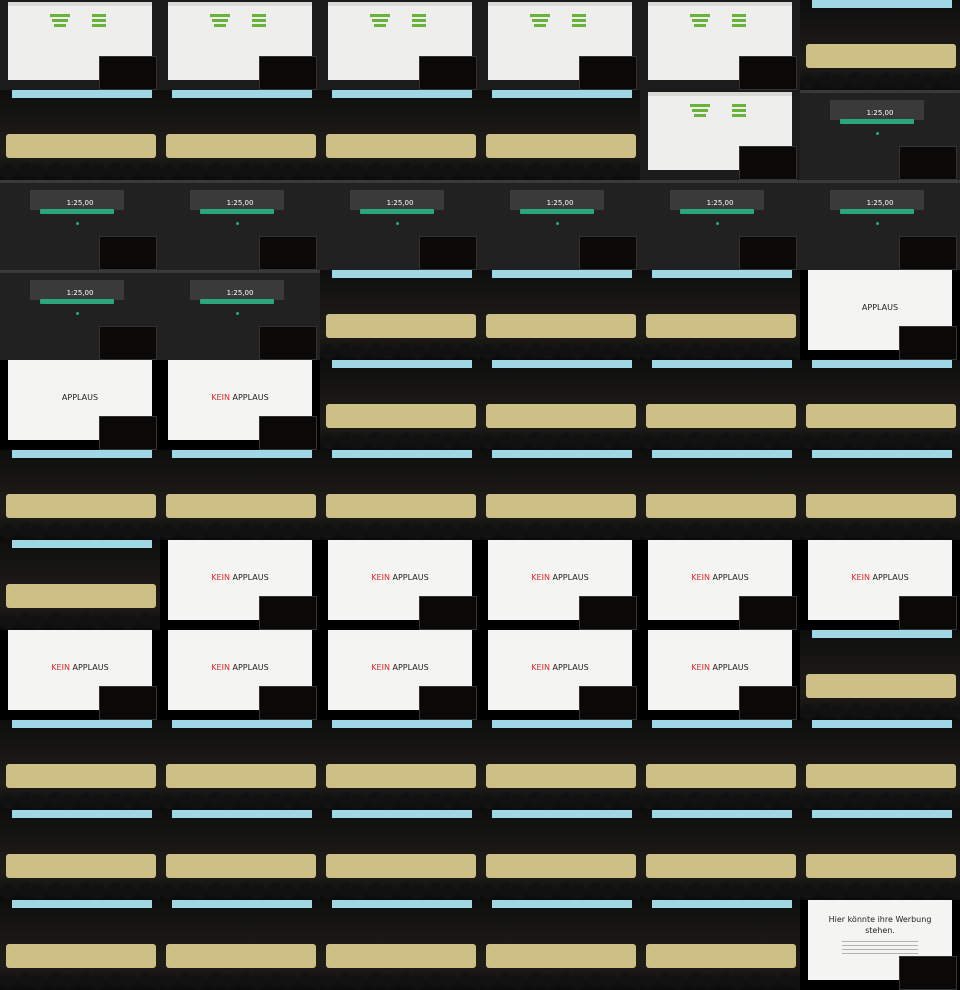  Describe the element at coordinates (237, 301) in the screenshot. I see `timer-progress-bar` at that location.